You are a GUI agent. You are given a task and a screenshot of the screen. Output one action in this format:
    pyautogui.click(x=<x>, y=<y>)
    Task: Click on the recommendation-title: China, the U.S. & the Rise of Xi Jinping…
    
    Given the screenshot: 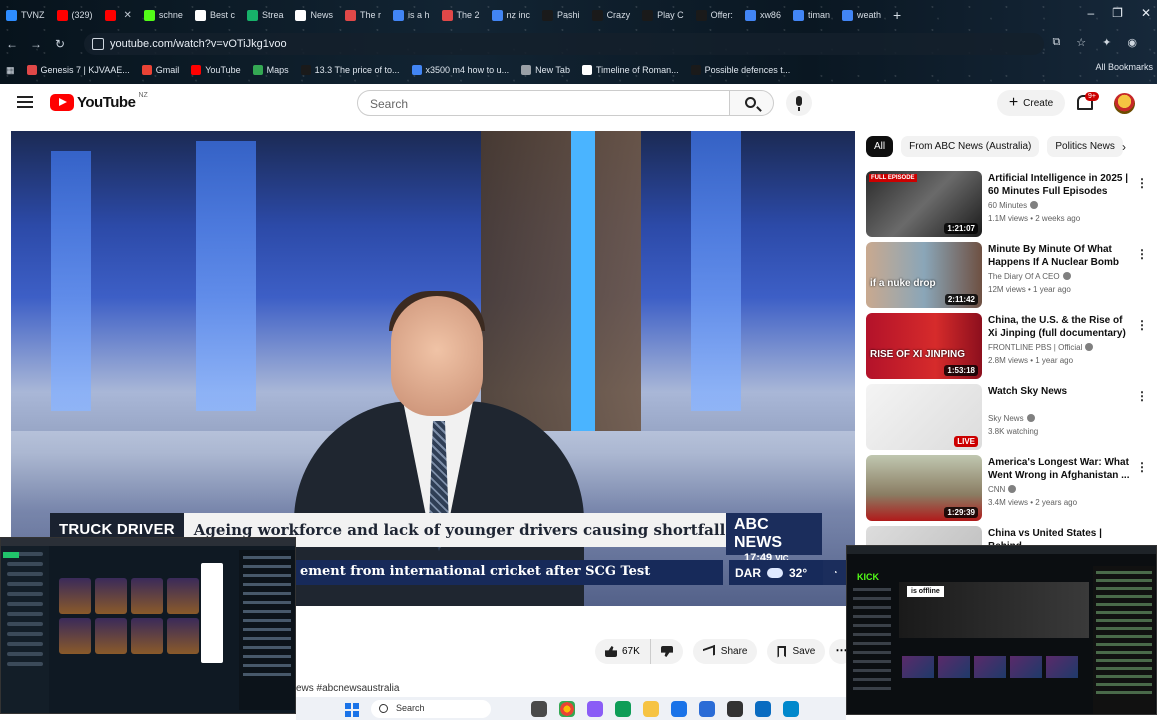 What is the action you would take?
    pyautogui.click(x=1059, y=327)
    